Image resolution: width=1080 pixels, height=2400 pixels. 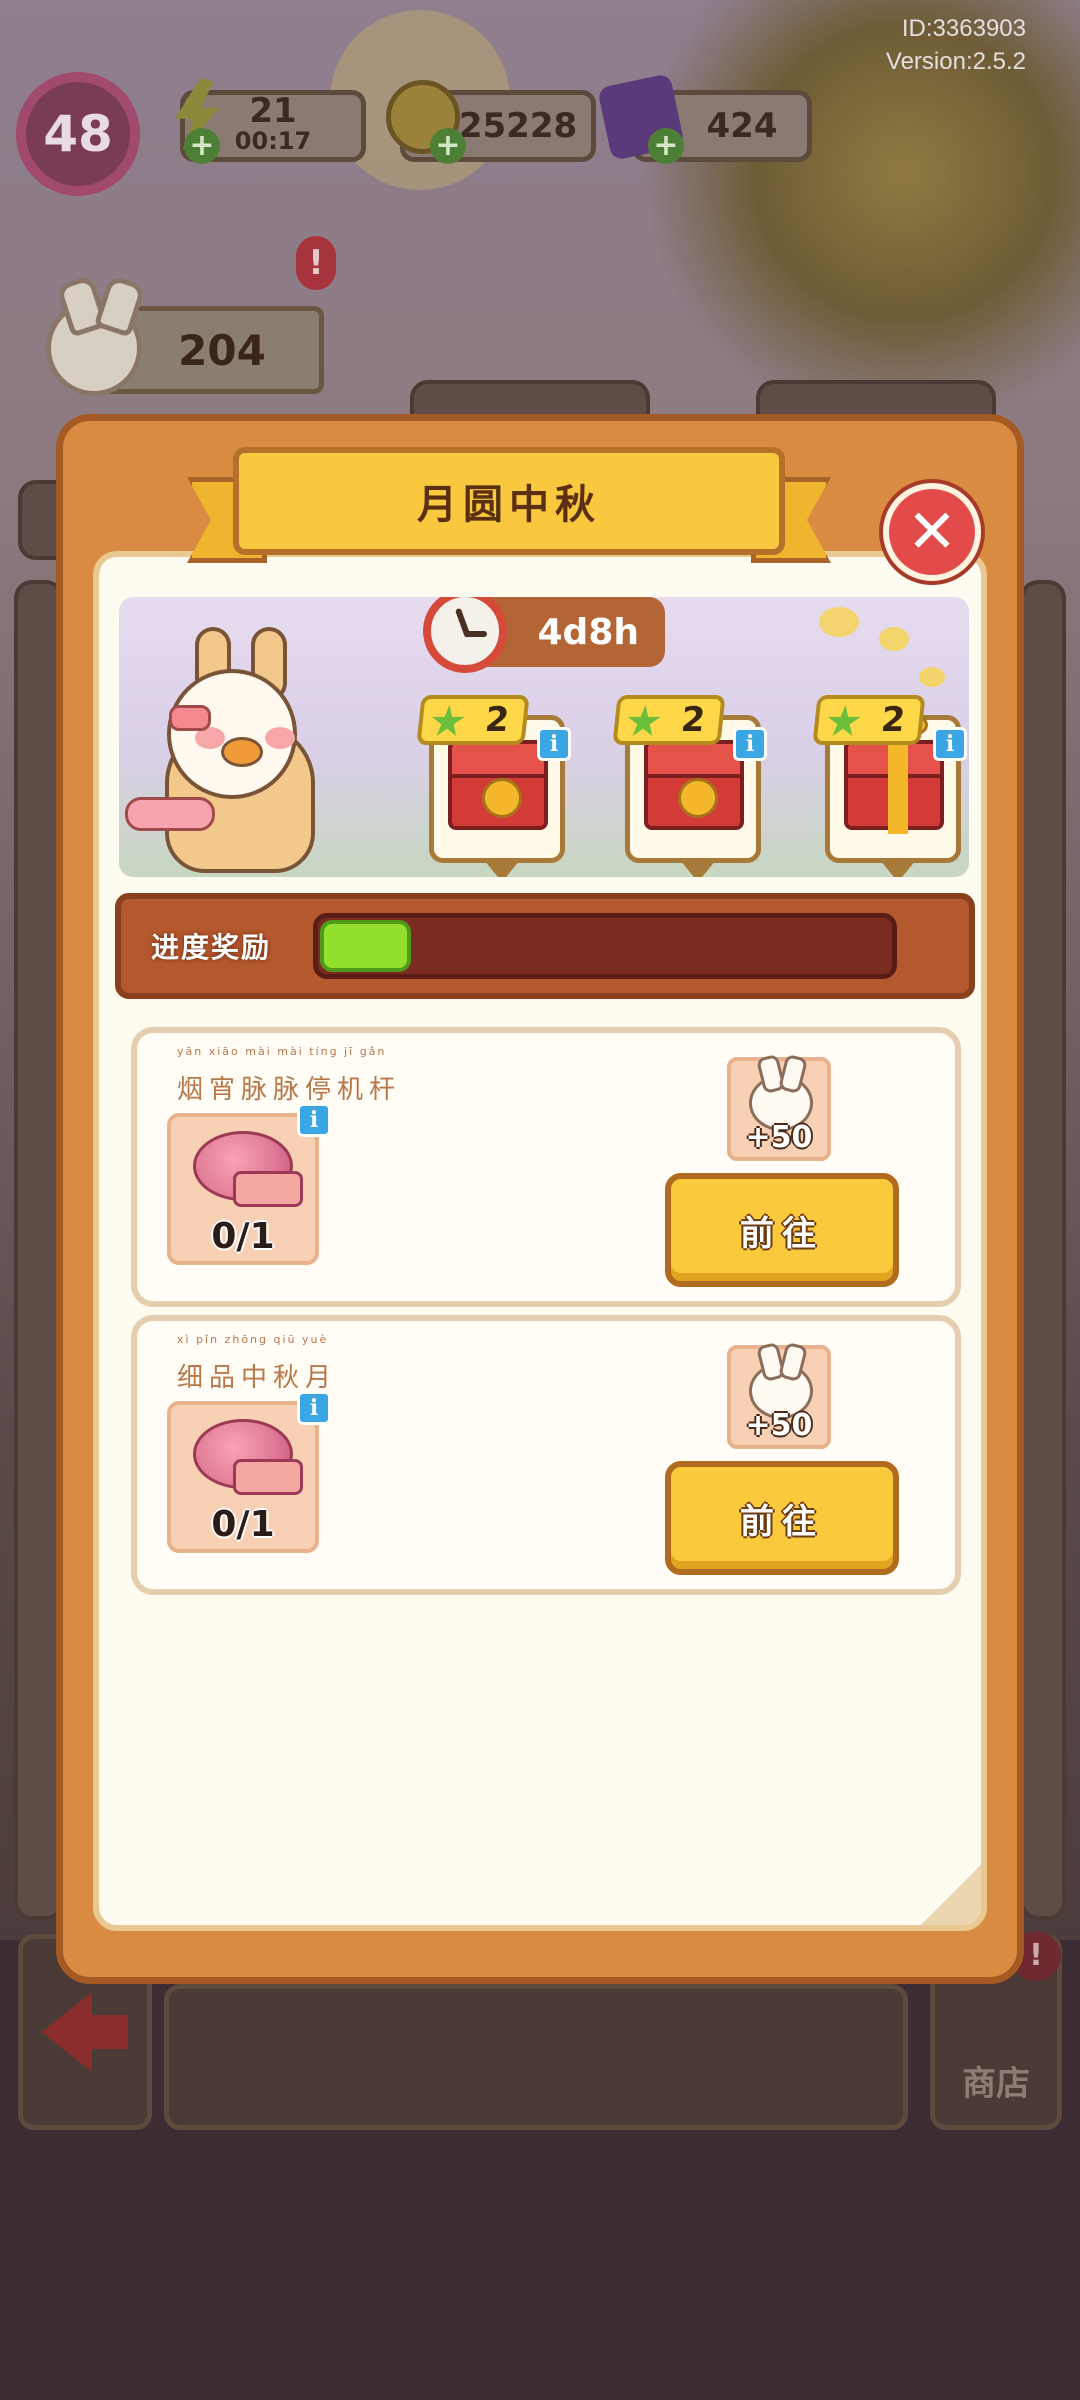 What do you see at coordinates (782, 1518) in the screenshot?
I see `task-2-go-button: 前往` at bounding box center [782, 1518].